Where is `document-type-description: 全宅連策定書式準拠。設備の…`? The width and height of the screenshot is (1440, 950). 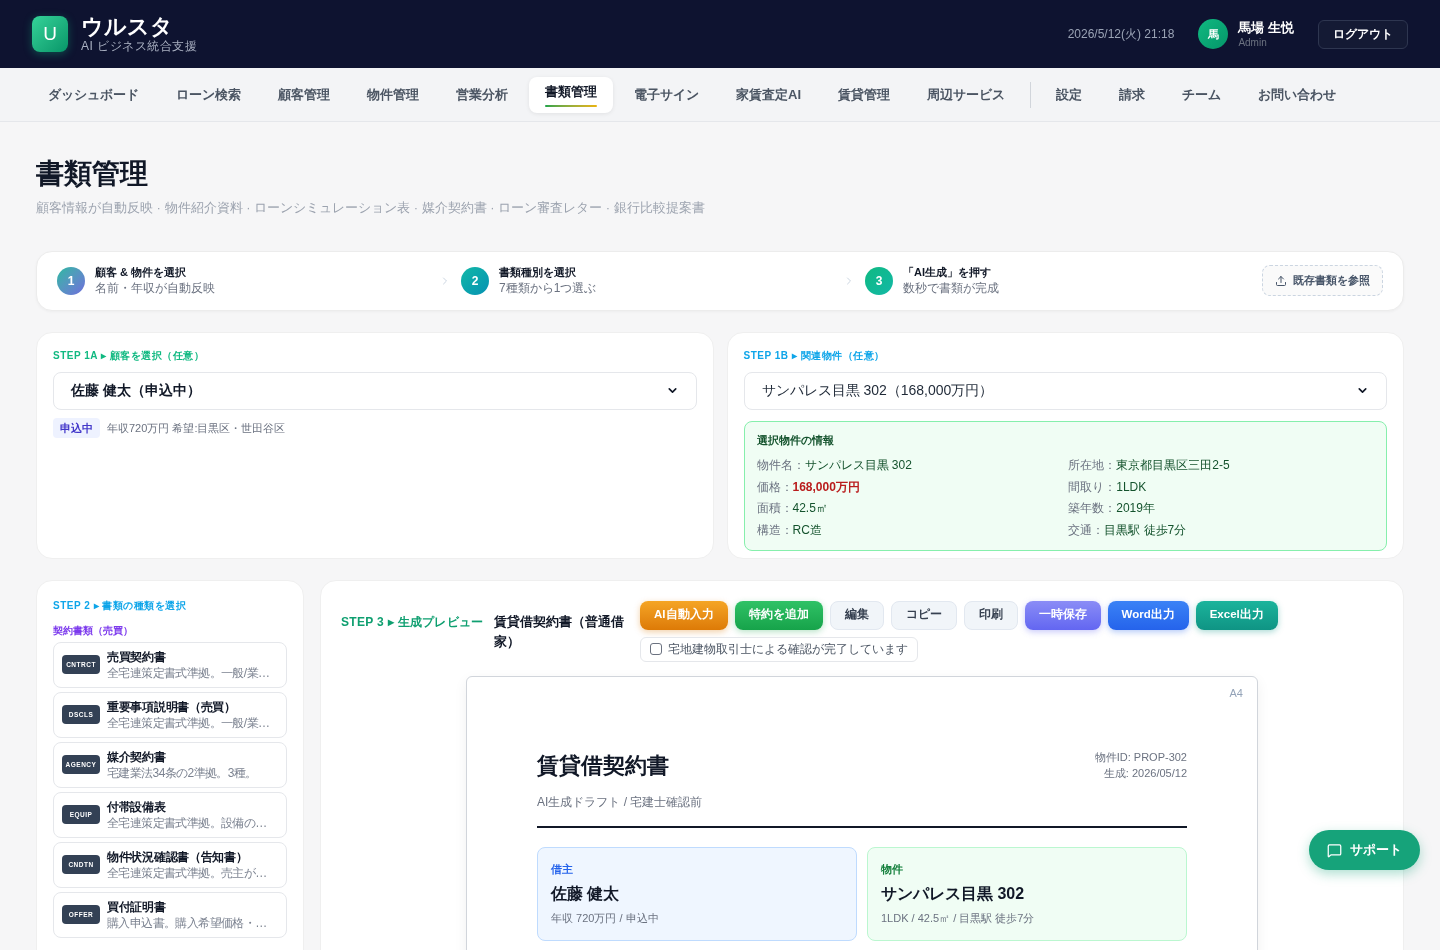 document-type-description: 全宅連策定書式準拠。設備の… is located at coordinates (187, 822).